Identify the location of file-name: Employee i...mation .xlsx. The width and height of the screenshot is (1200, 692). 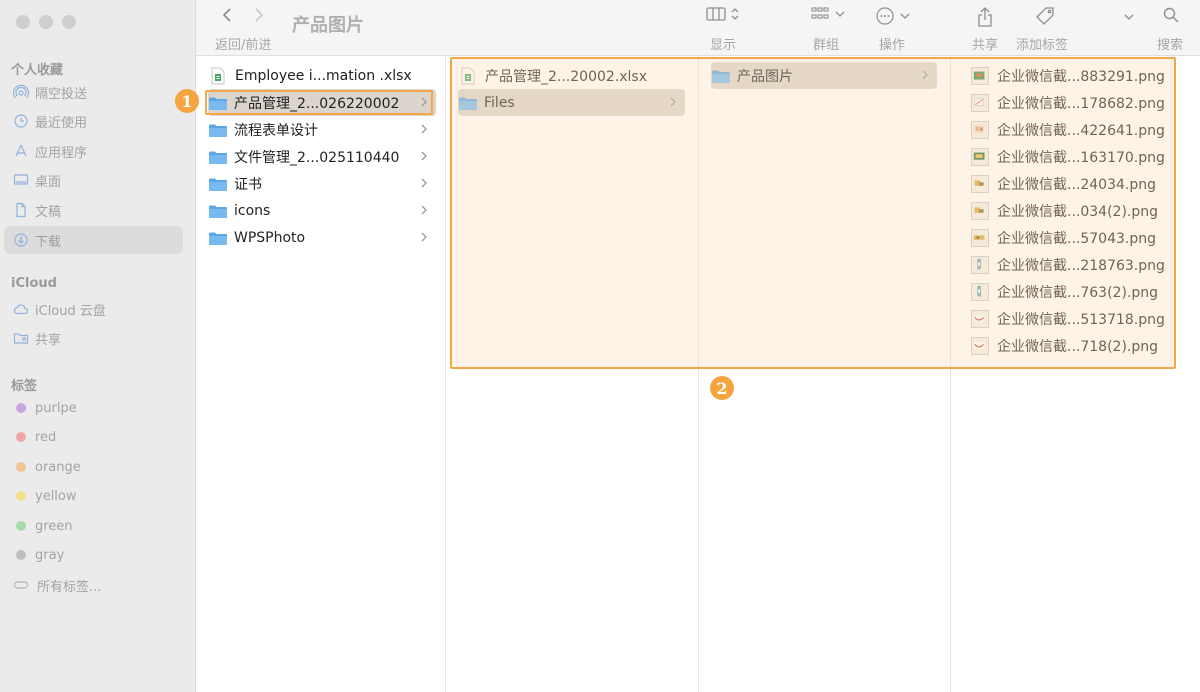
(323, 75).